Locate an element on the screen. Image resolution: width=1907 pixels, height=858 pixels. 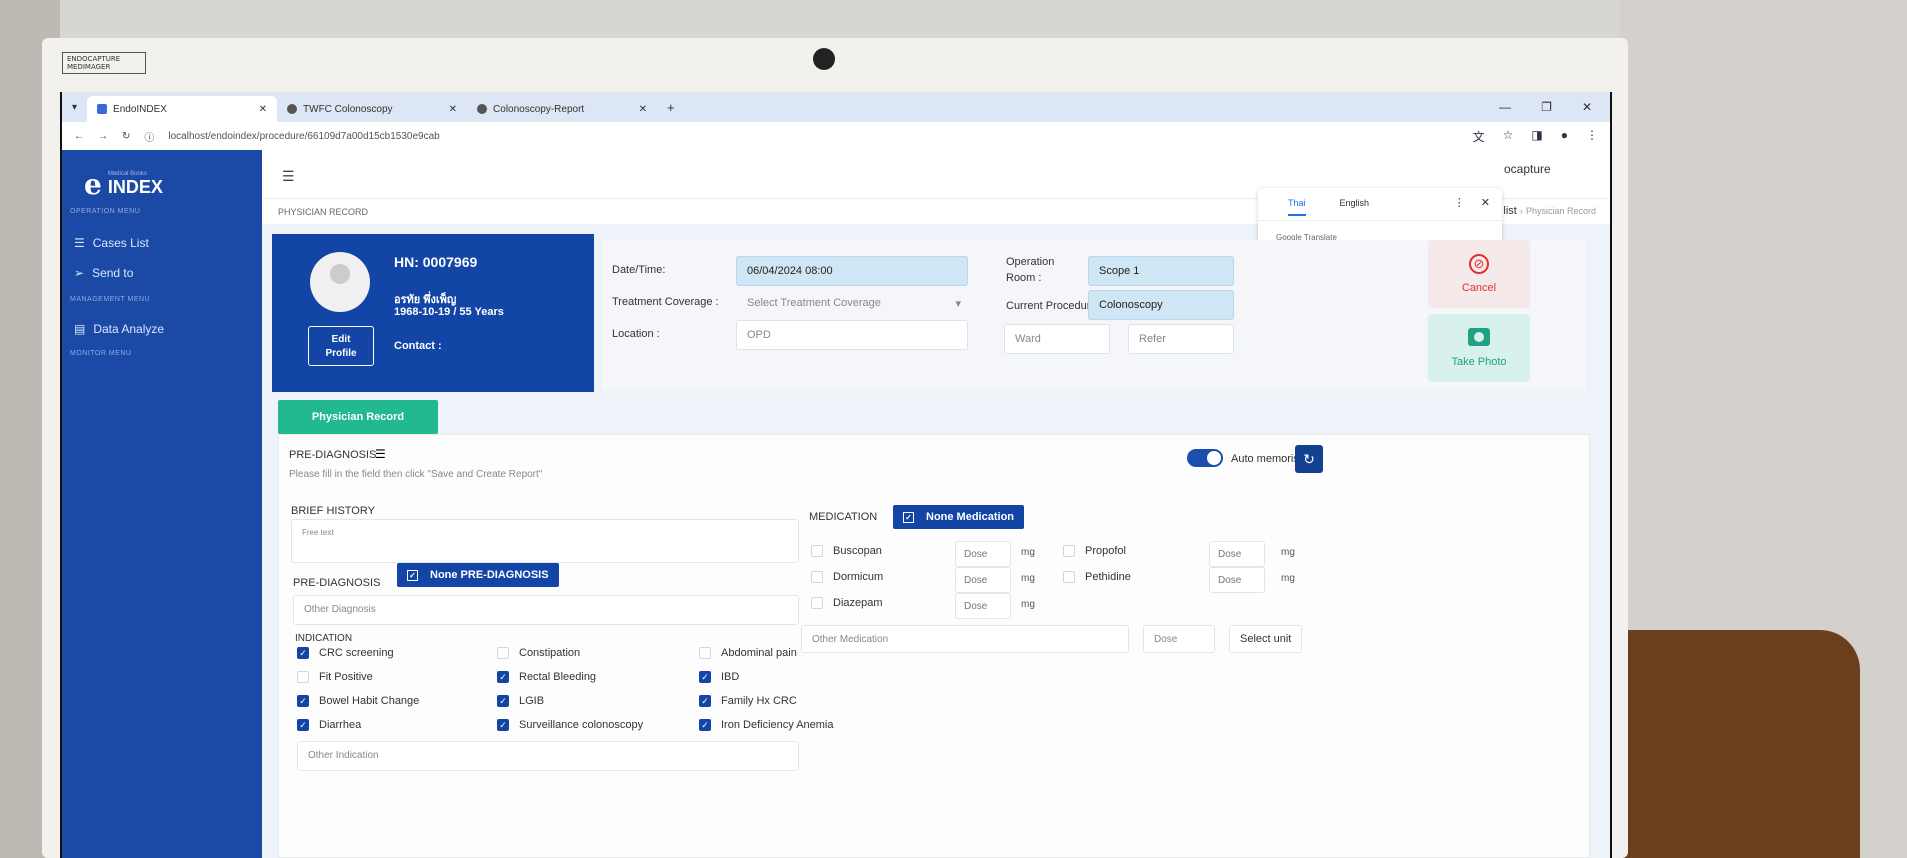
translate-tab-english: English is located at coordinates (1355, 207).